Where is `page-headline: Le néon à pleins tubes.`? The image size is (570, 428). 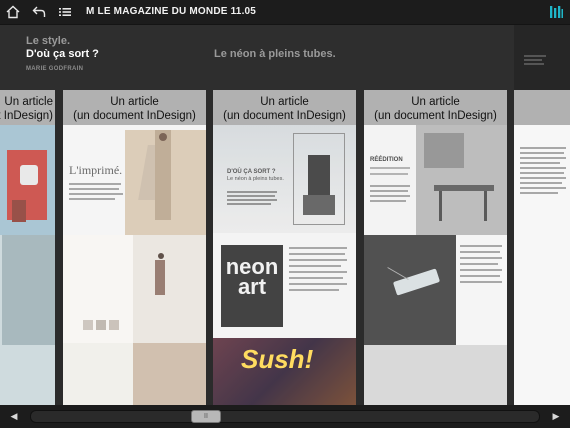 page-headline: Le néon à pleins tubes. is located at coordinates (255, 179).